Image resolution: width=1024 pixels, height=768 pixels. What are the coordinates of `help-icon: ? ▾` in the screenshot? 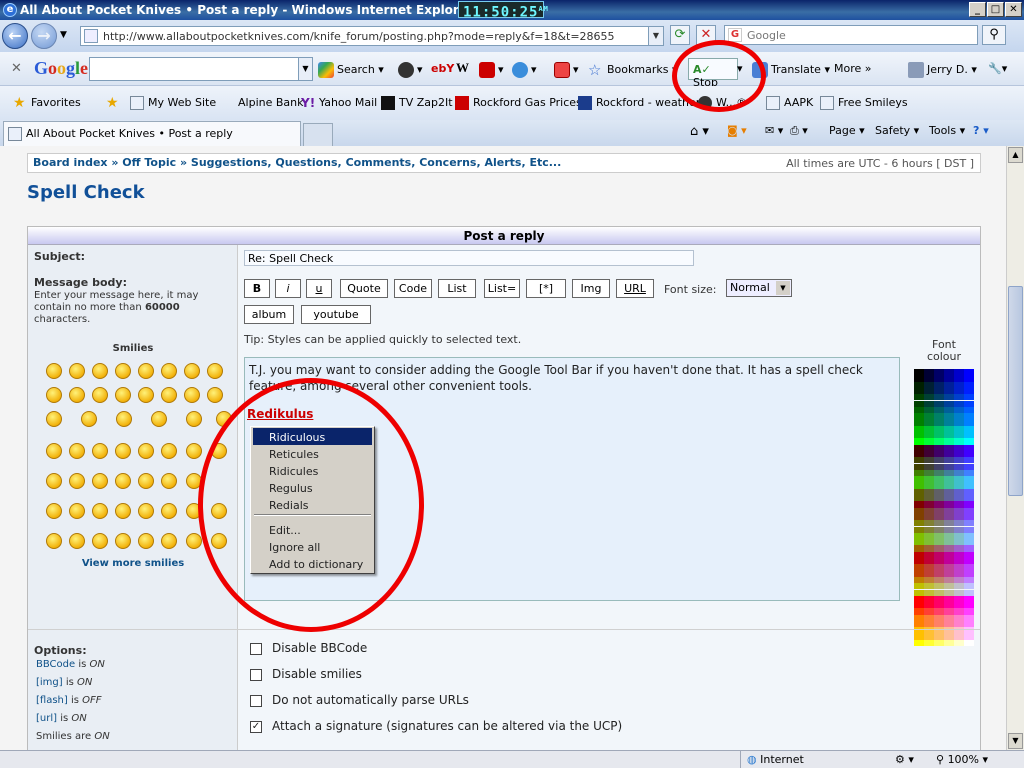 It's located at (981, 130).